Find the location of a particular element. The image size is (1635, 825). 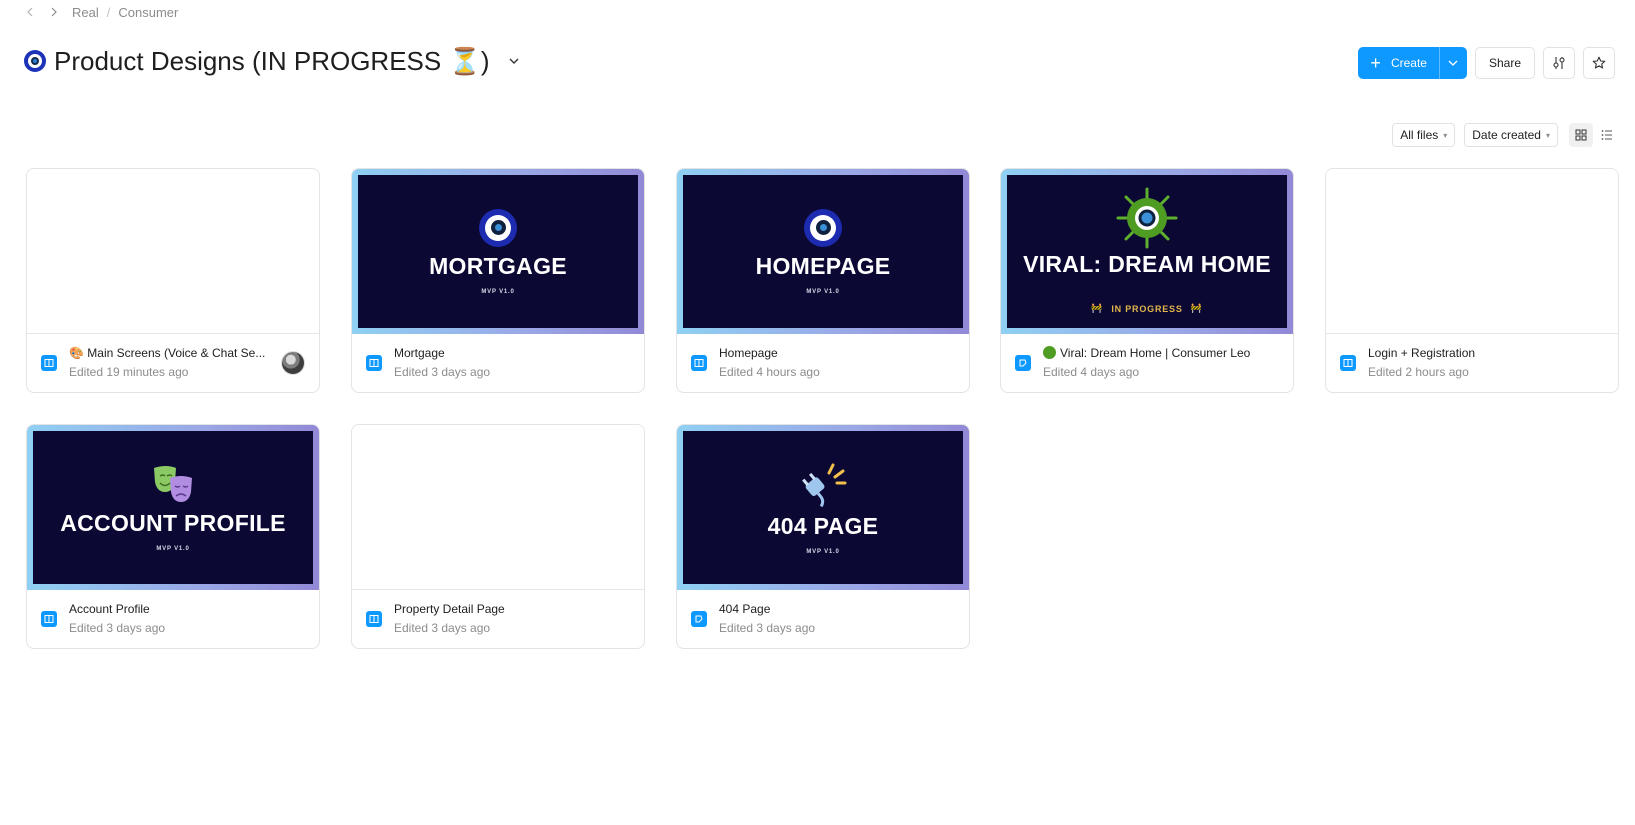

create-button-main: + Create is located at coordinates (1398, 63).